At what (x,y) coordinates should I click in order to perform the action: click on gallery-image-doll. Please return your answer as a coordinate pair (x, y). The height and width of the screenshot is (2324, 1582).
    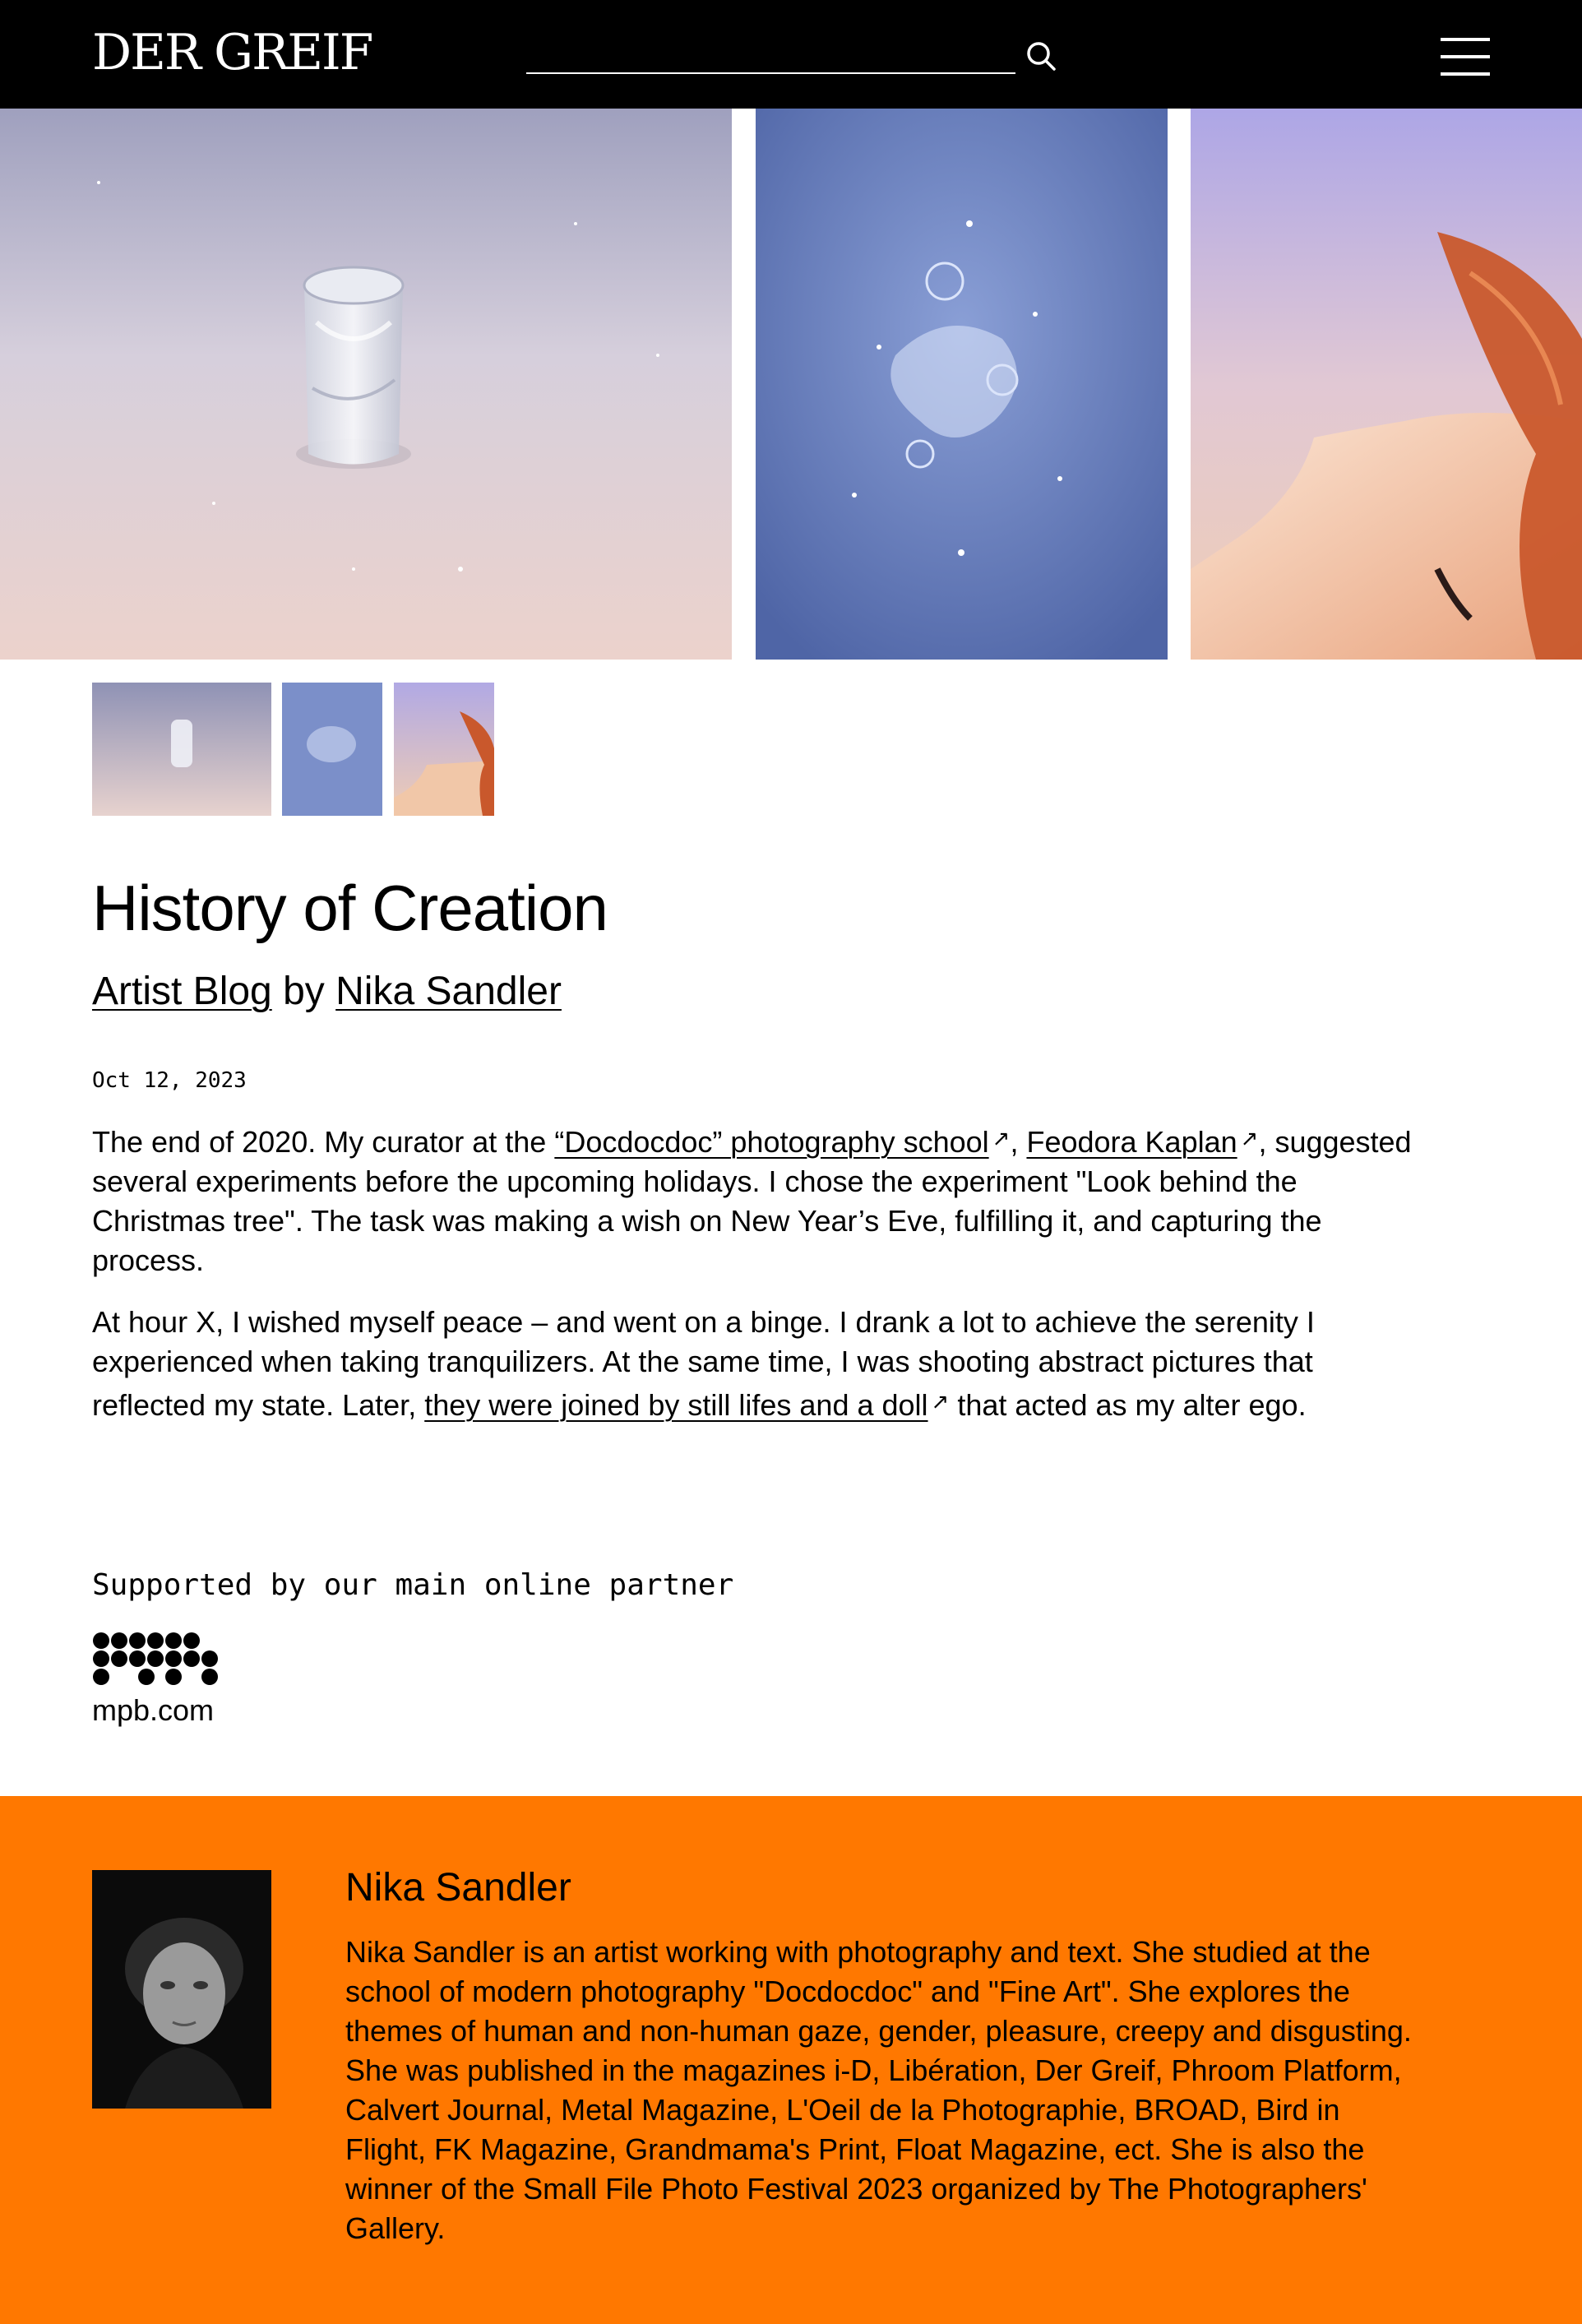
    Looking at the image, I should click on (1386, 384).